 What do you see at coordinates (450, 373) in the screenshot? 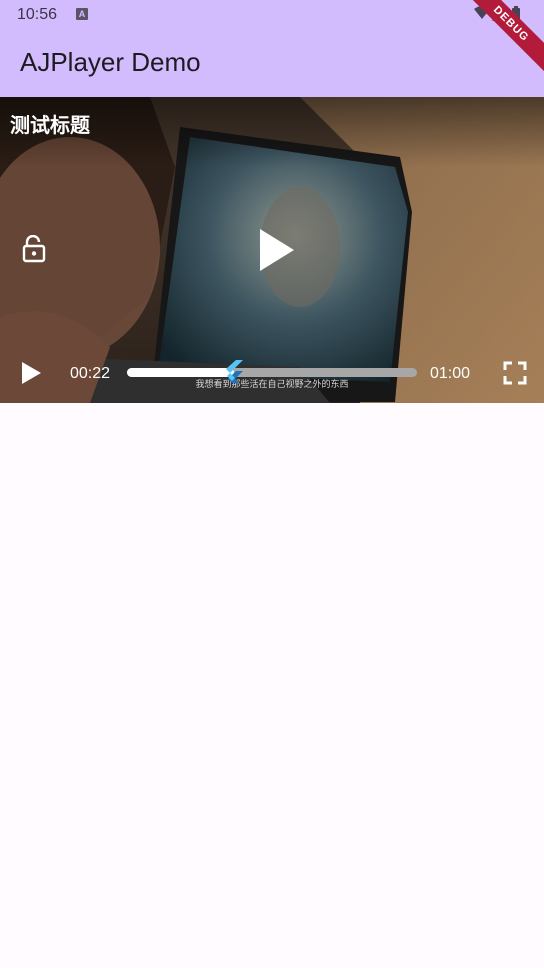
I see `total-time: 01:00` at bounding box center [450, 373].